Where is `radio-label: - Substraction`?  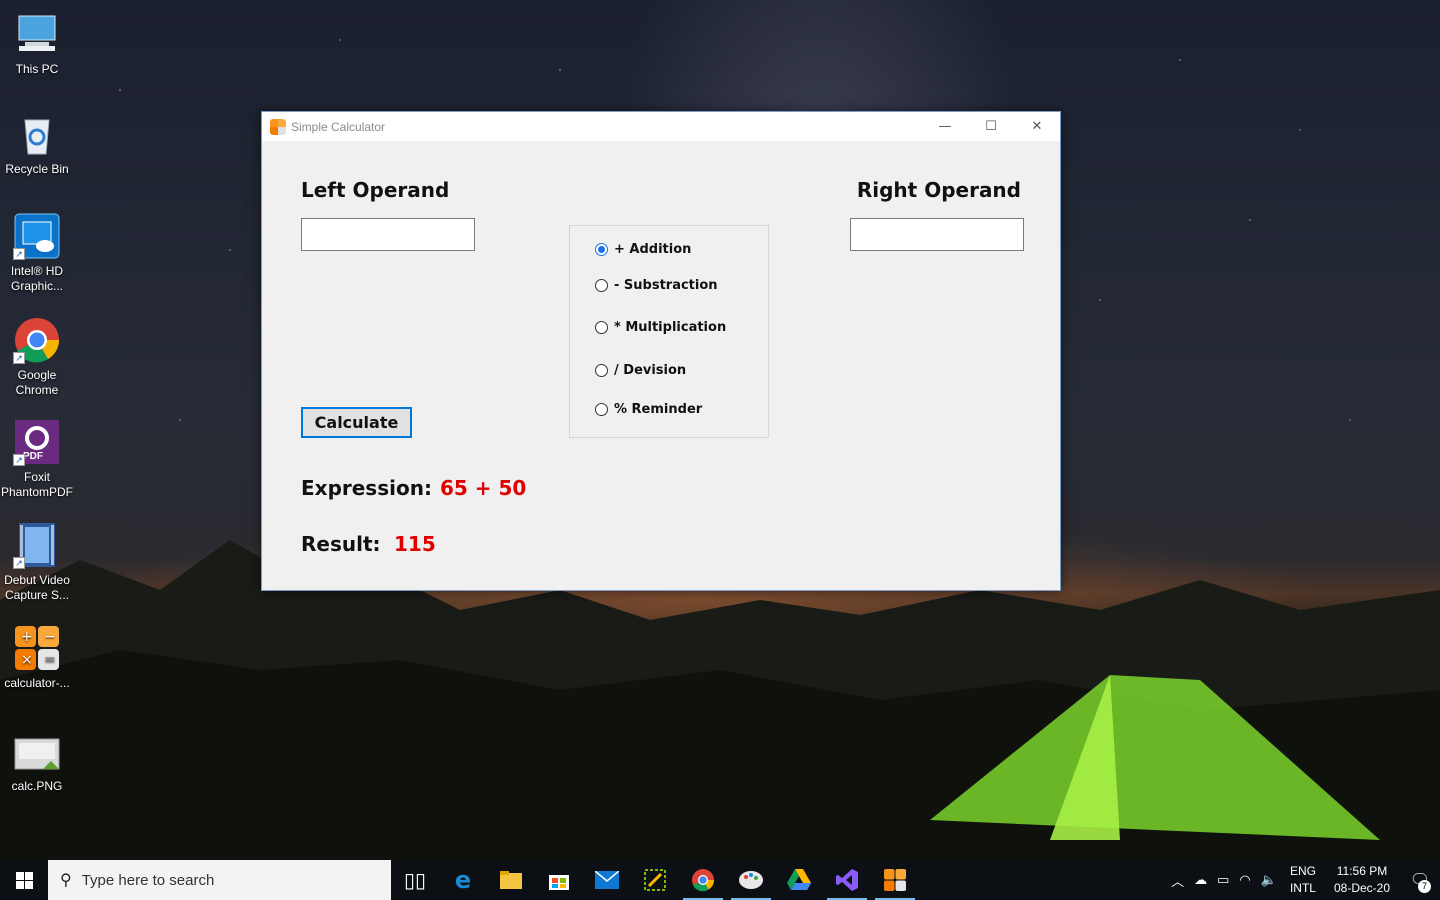
radio-label: - Substraction is located at coordinates (666, 285).